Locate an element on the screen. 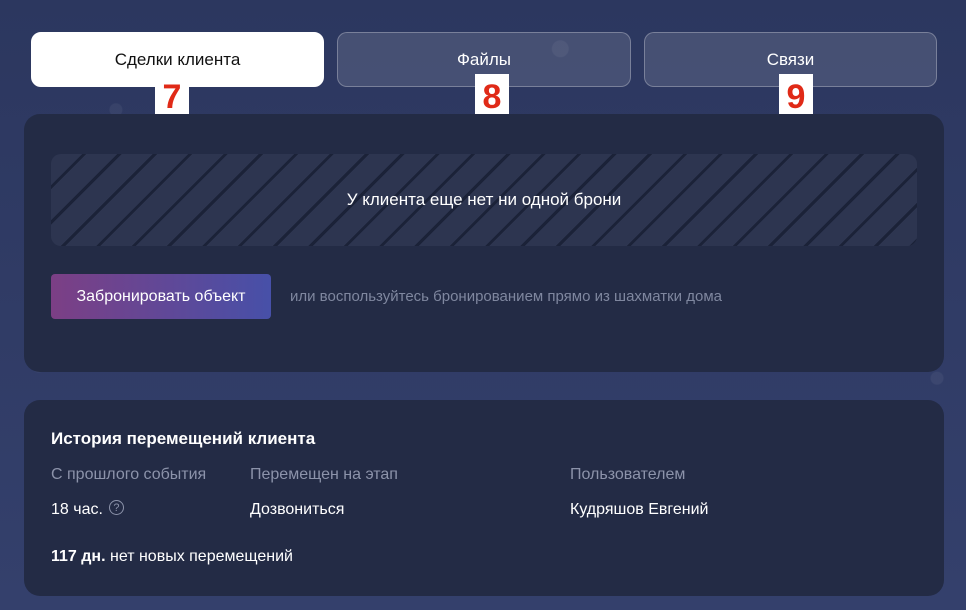 This screenshot has height=610, width=966. history-stage-value: Дозвониться is located at coordinates (297, 509).